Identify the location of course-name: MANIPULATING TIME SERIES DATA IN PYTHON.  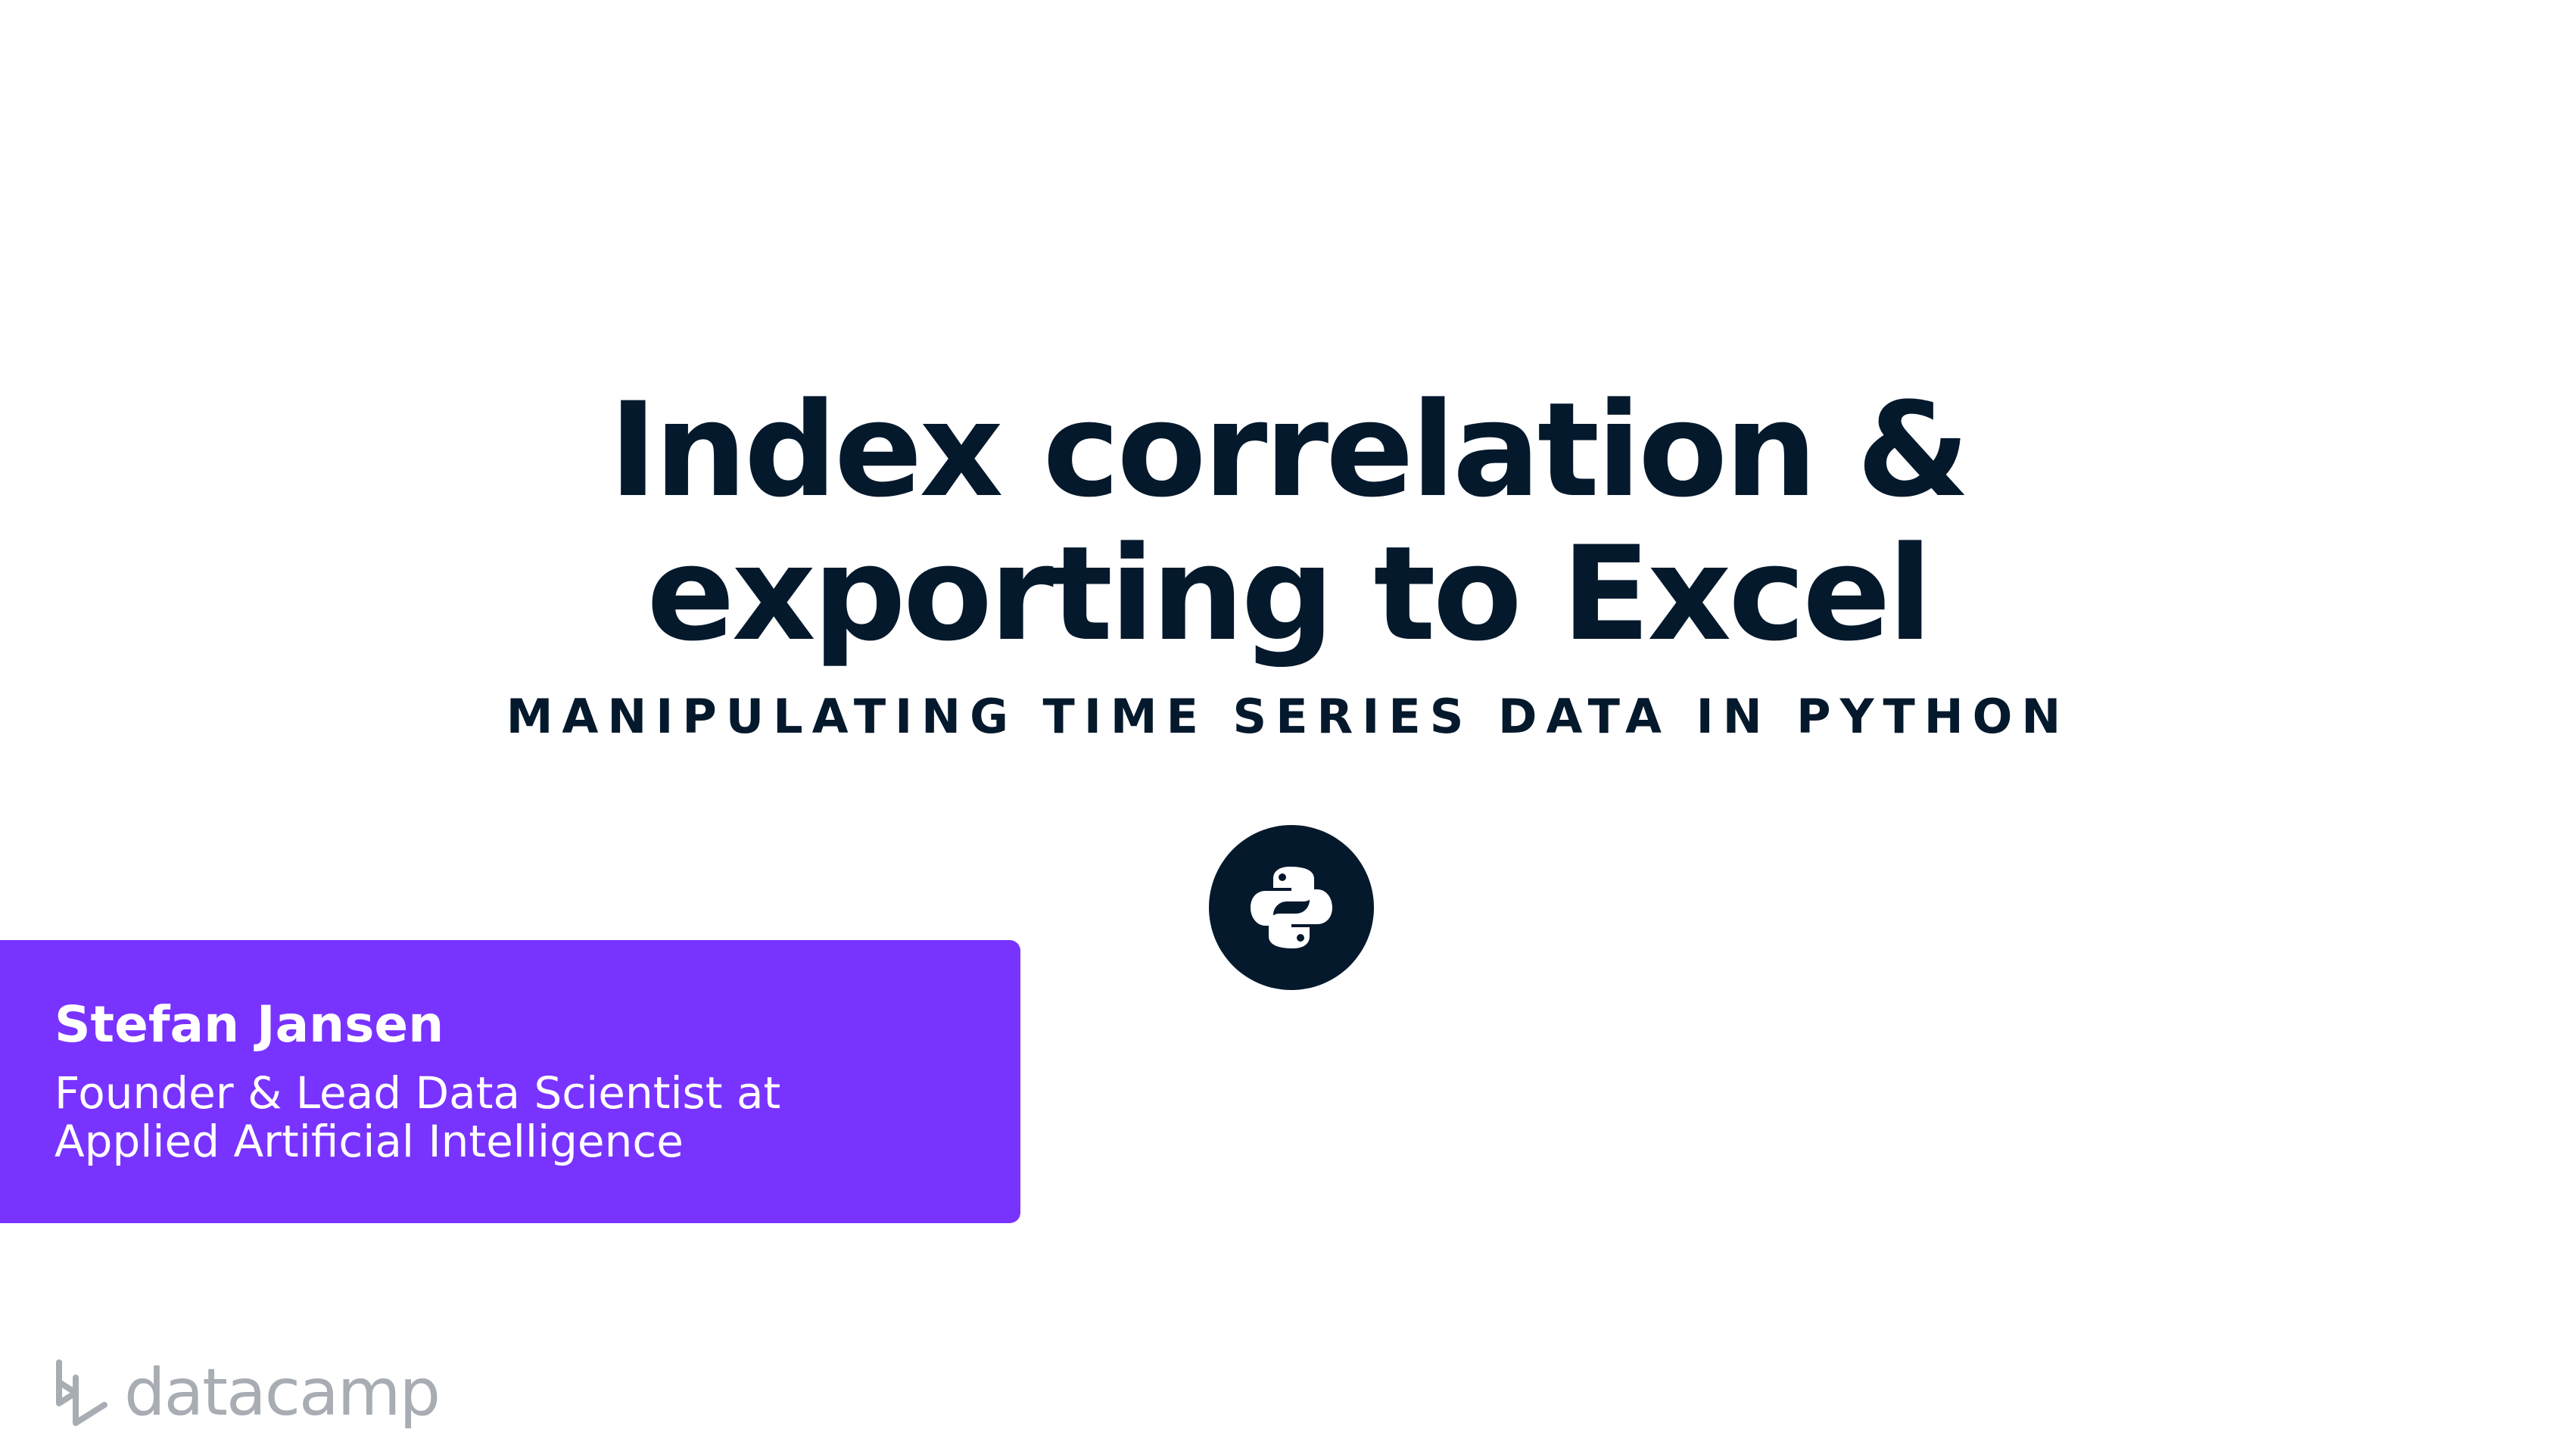
(1288, 717).